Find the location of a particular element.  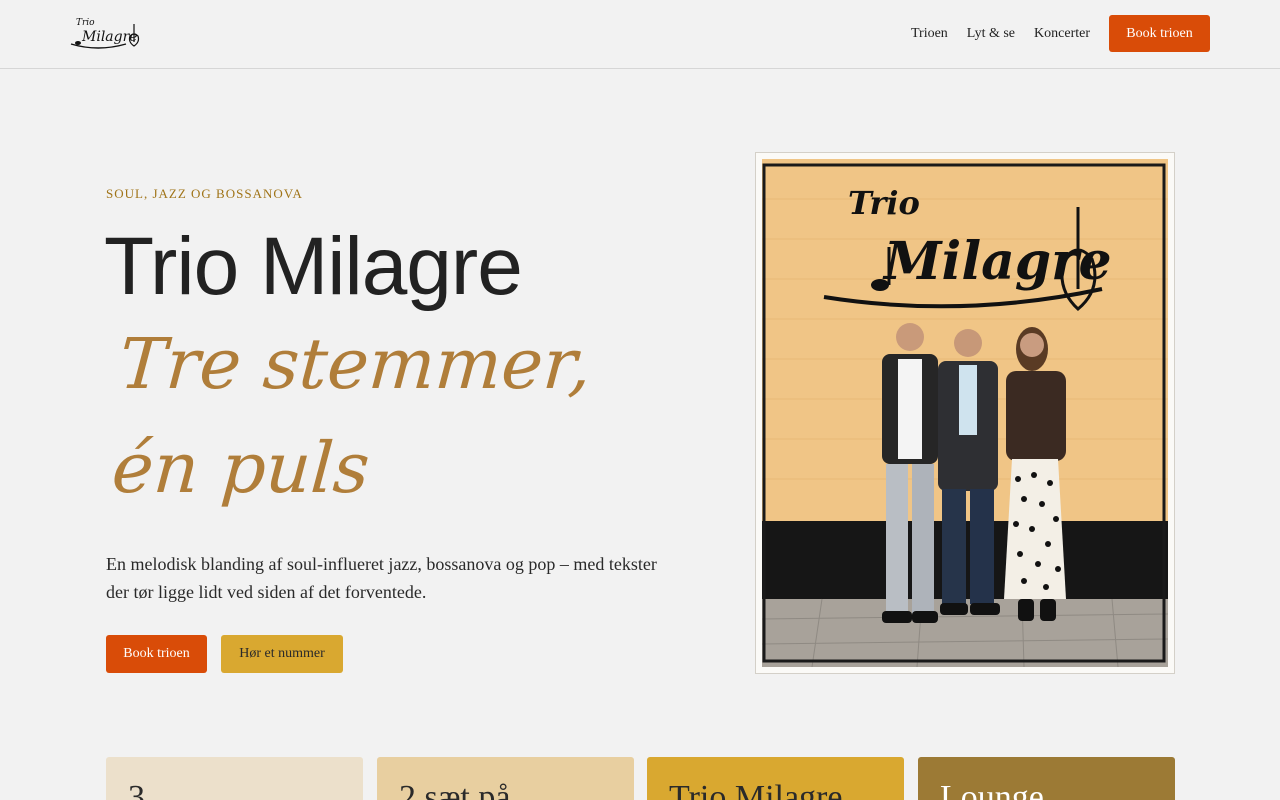

logo-milagre-text: Milagre is located at coordinates (109, 37).